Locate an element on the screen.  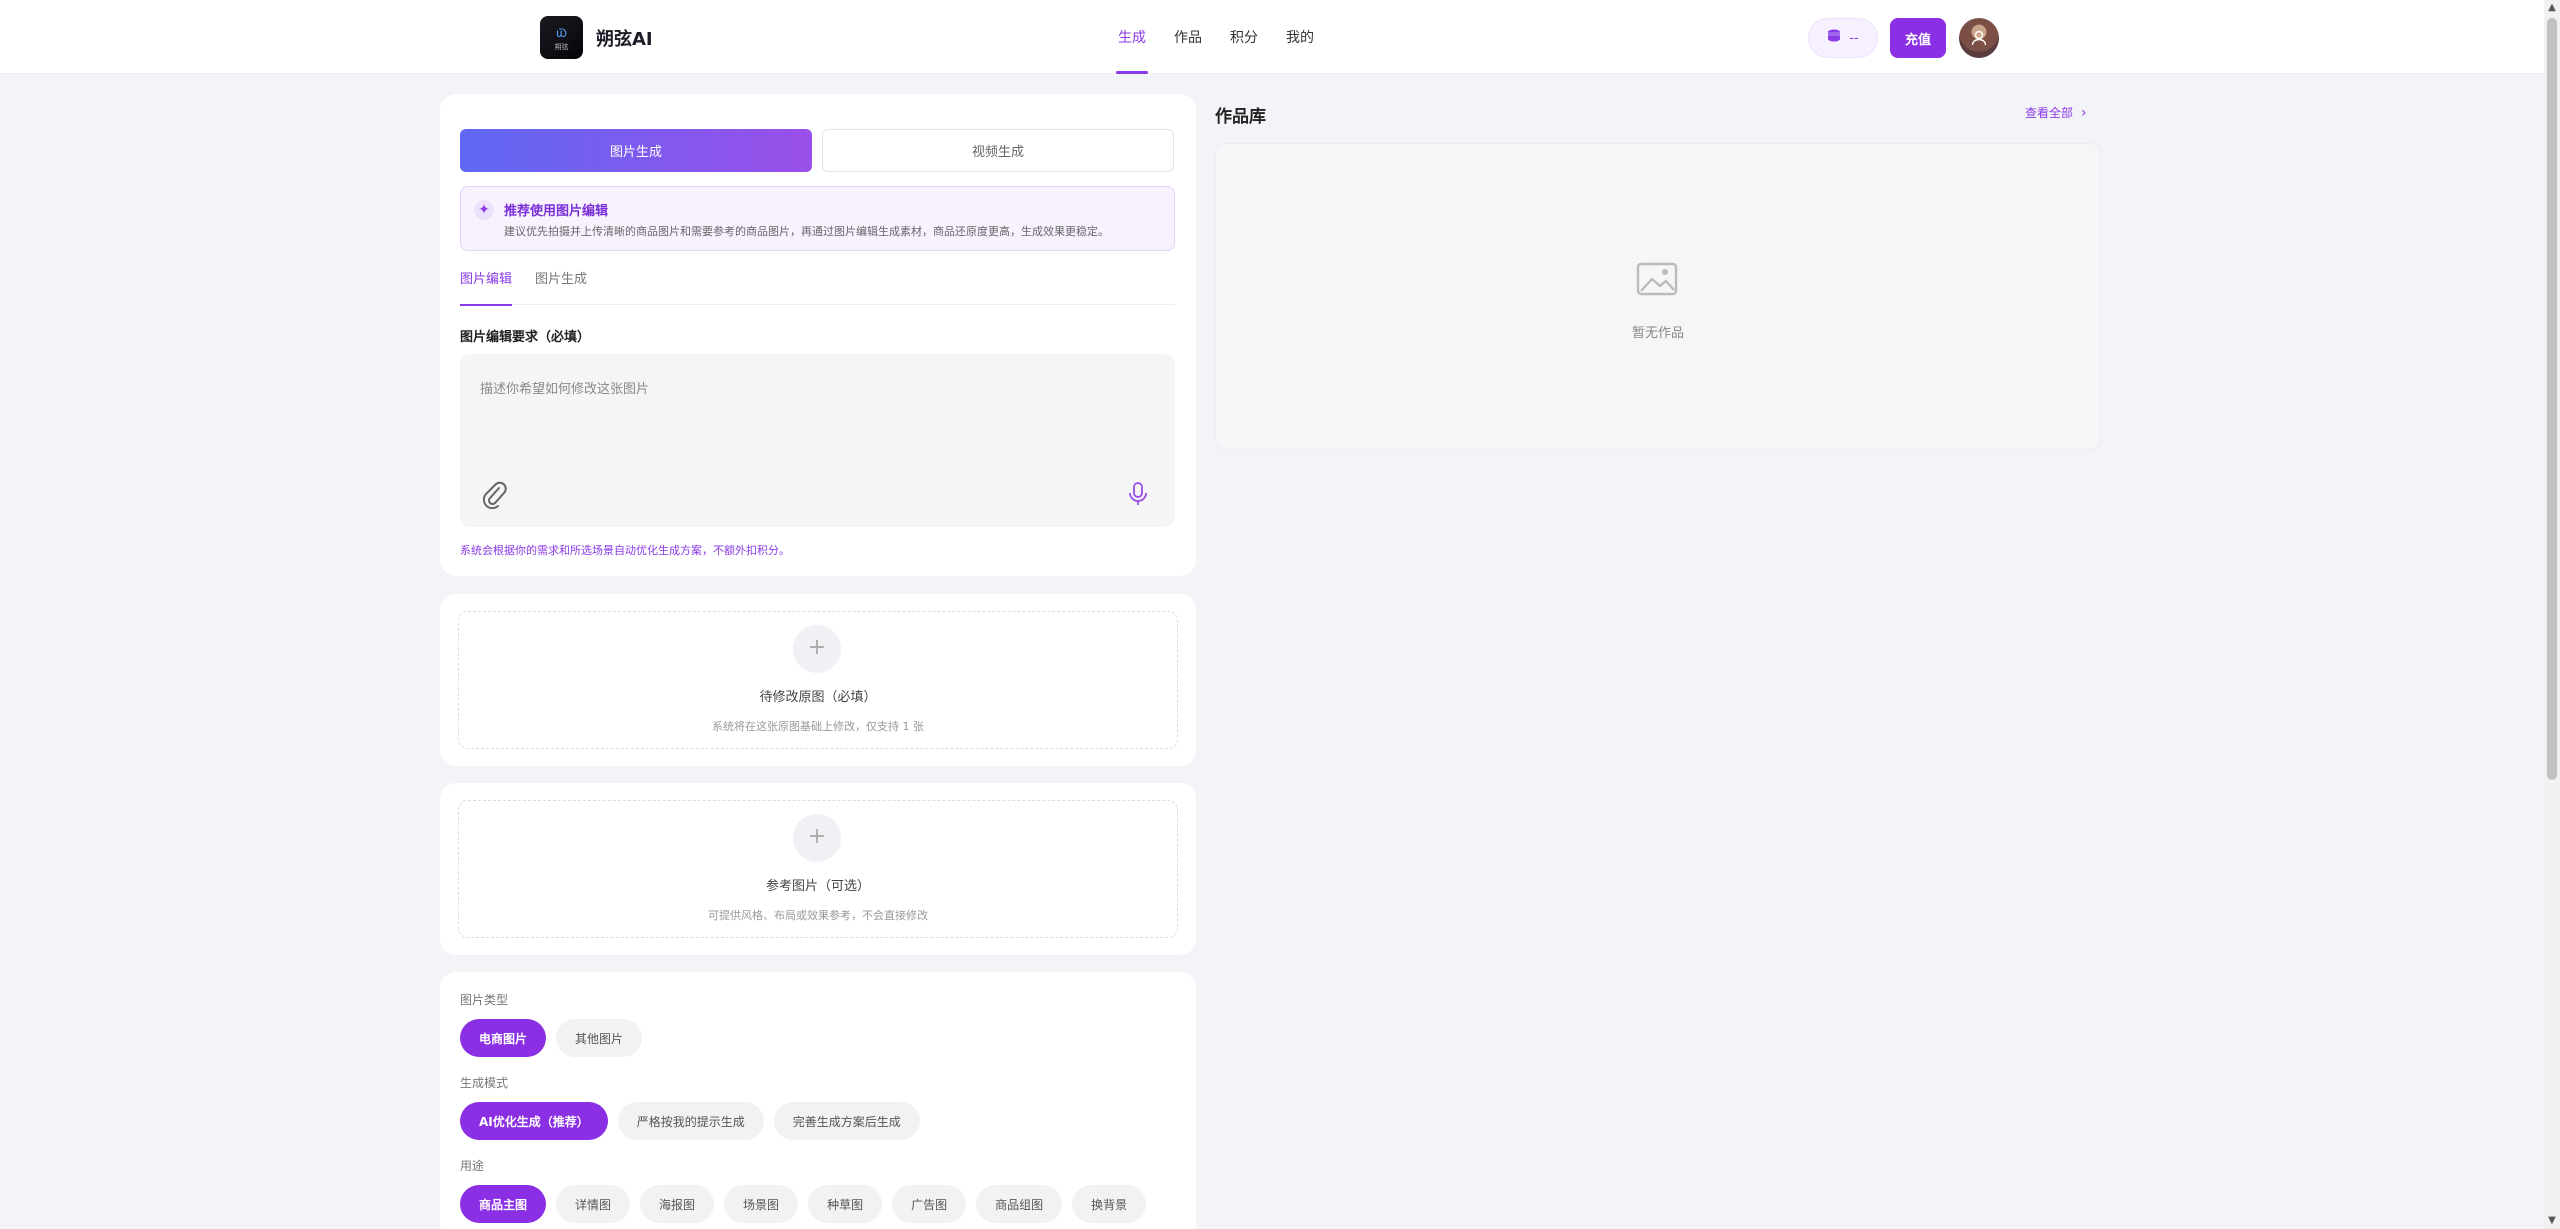
mode-tabs: 图片生成 视频生成 is located at coordinates (817, 150).